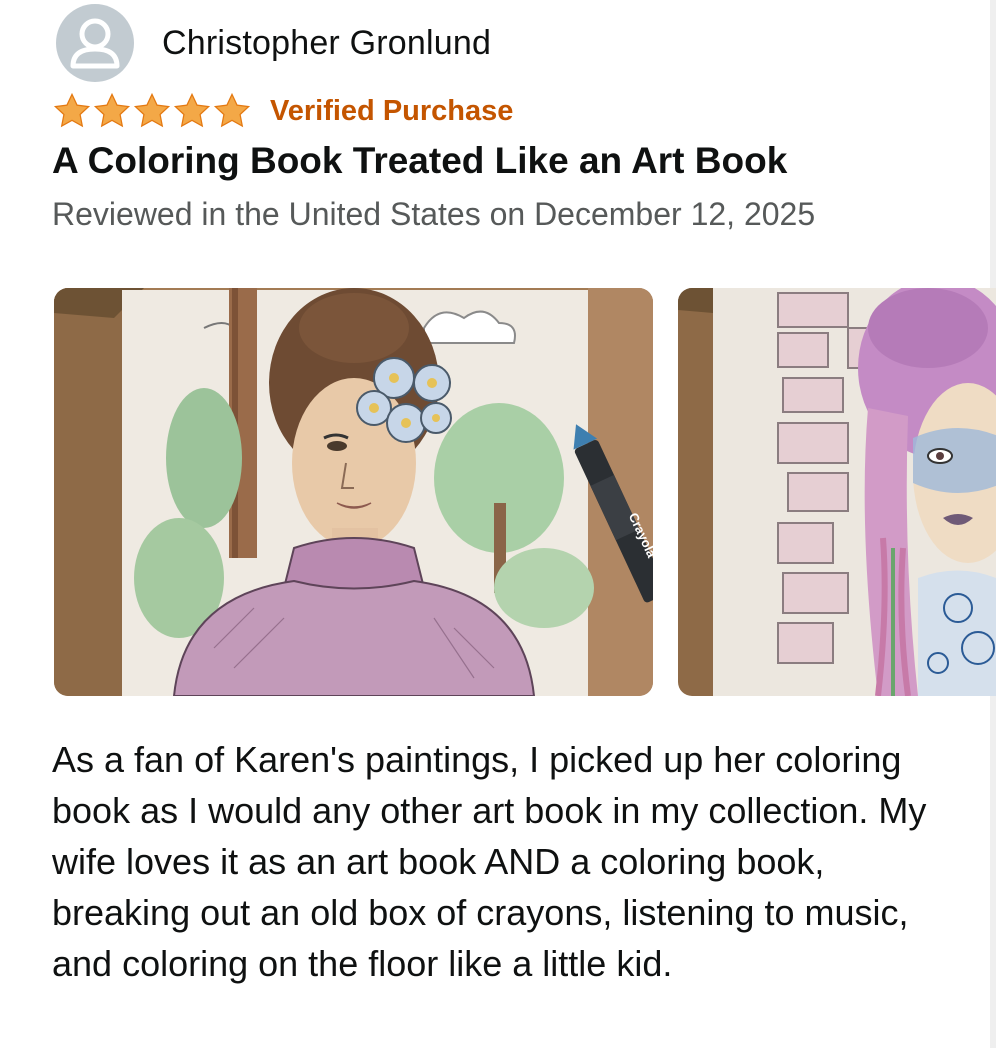  I want to click on default-user-icon, so click(95, 43).